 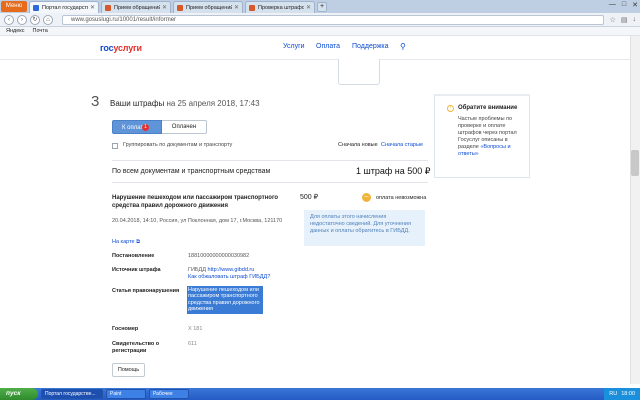 What do you see at coordinates (195, 329) in the screenshot?
I see `plate-value: Х 181` at bounding box center [195, 329].